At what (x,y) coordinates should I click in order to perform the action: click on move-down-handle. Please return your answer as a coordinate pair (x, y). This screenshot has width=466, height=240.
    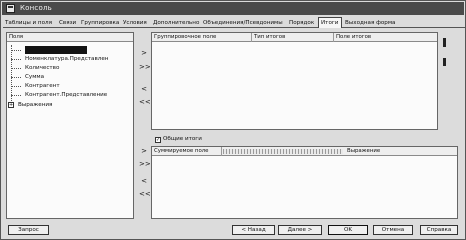
    Looking at the image, I should click on (444, 62).